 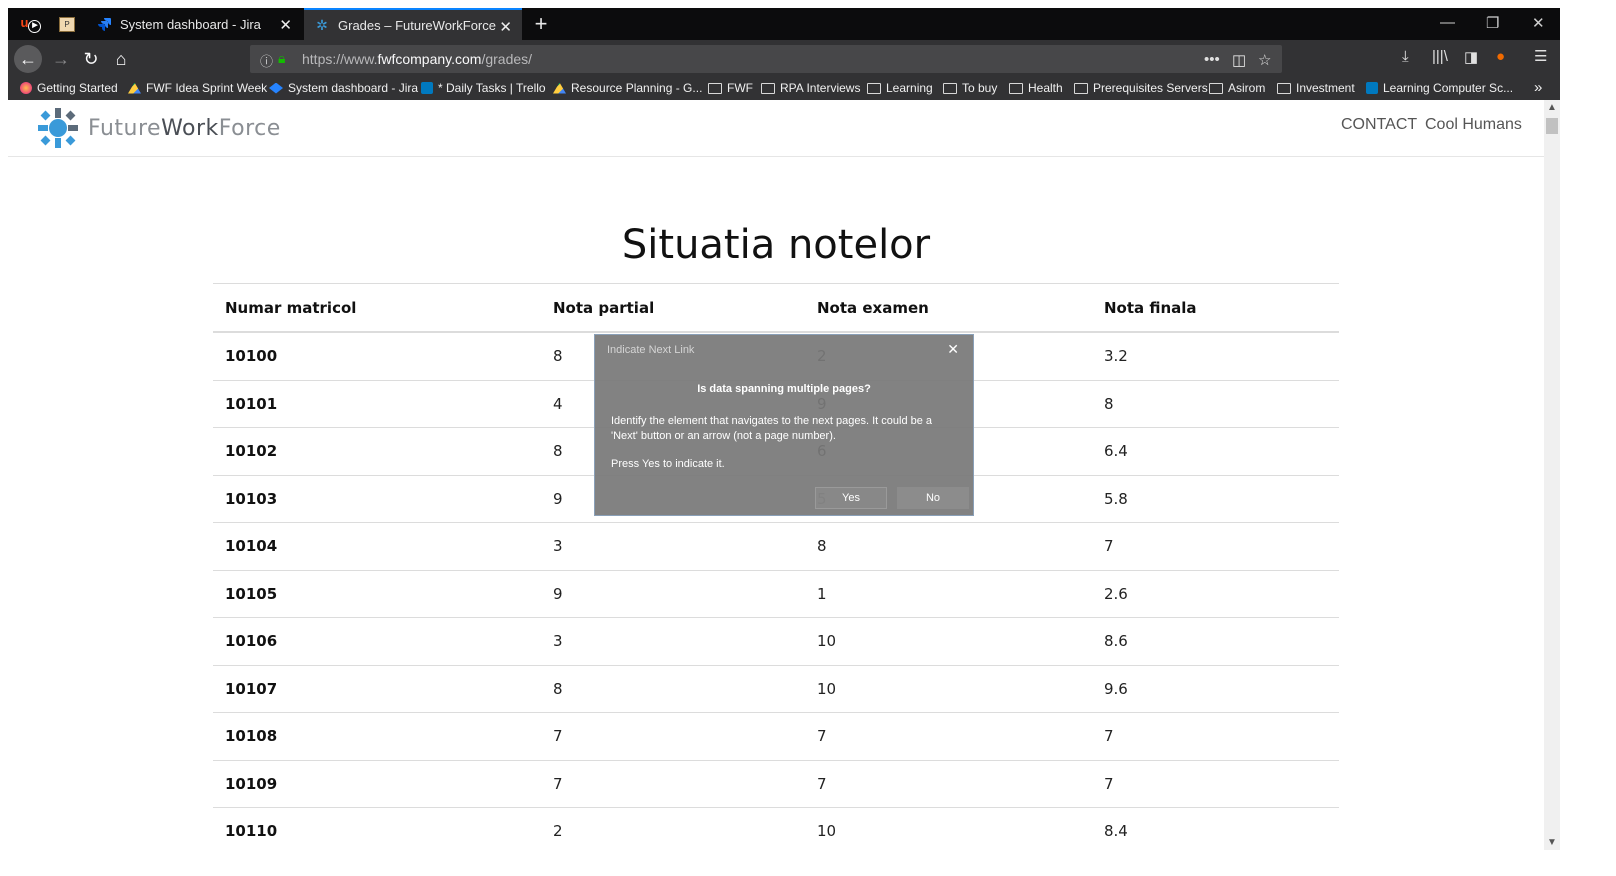 What do you see at coordinates (1500, 56) in the screenshot?
I see `extension-icon: ●` at bounding box center [1500, 56].